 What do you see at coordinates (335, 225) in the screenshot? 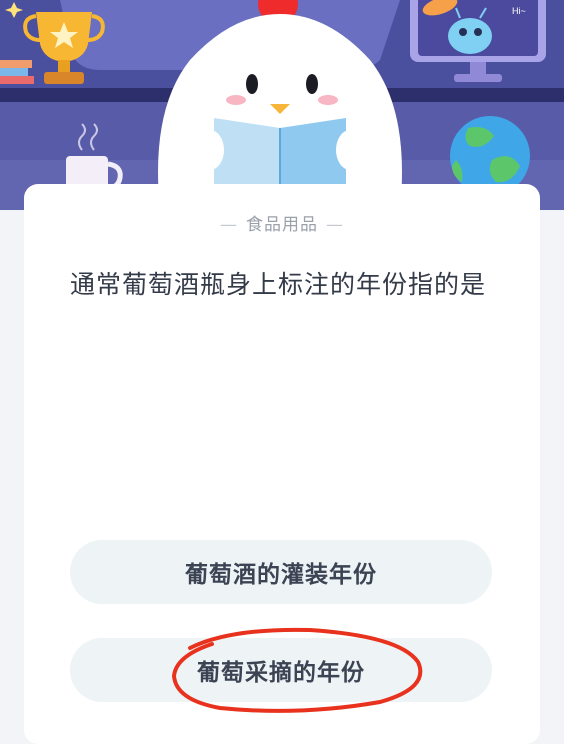
I see `category-dash-right: —` at bounding box center [335, 225].